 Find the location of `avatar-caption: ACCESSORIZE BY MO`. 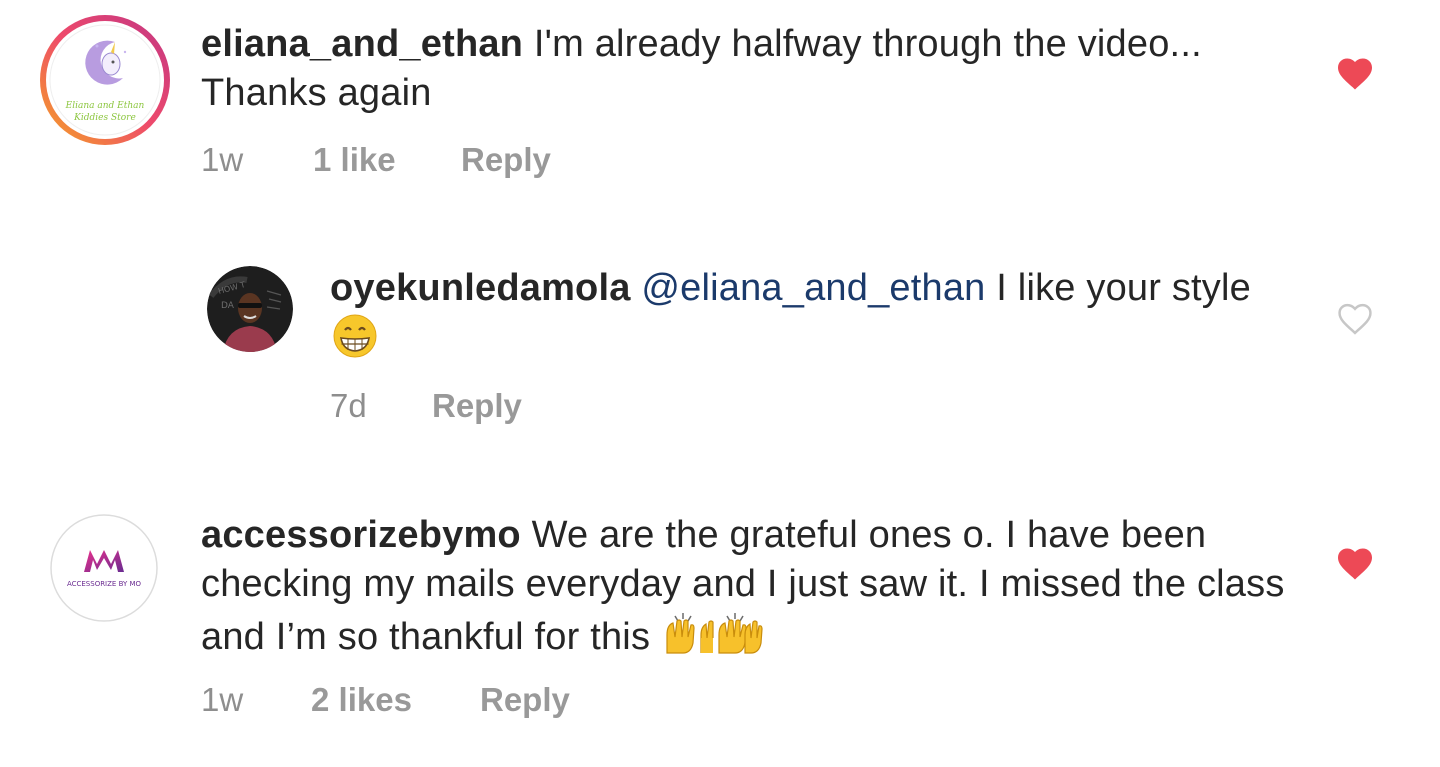

avatar-caption: ACCESSORIZE BY MO is located at coordinates (104, 584).